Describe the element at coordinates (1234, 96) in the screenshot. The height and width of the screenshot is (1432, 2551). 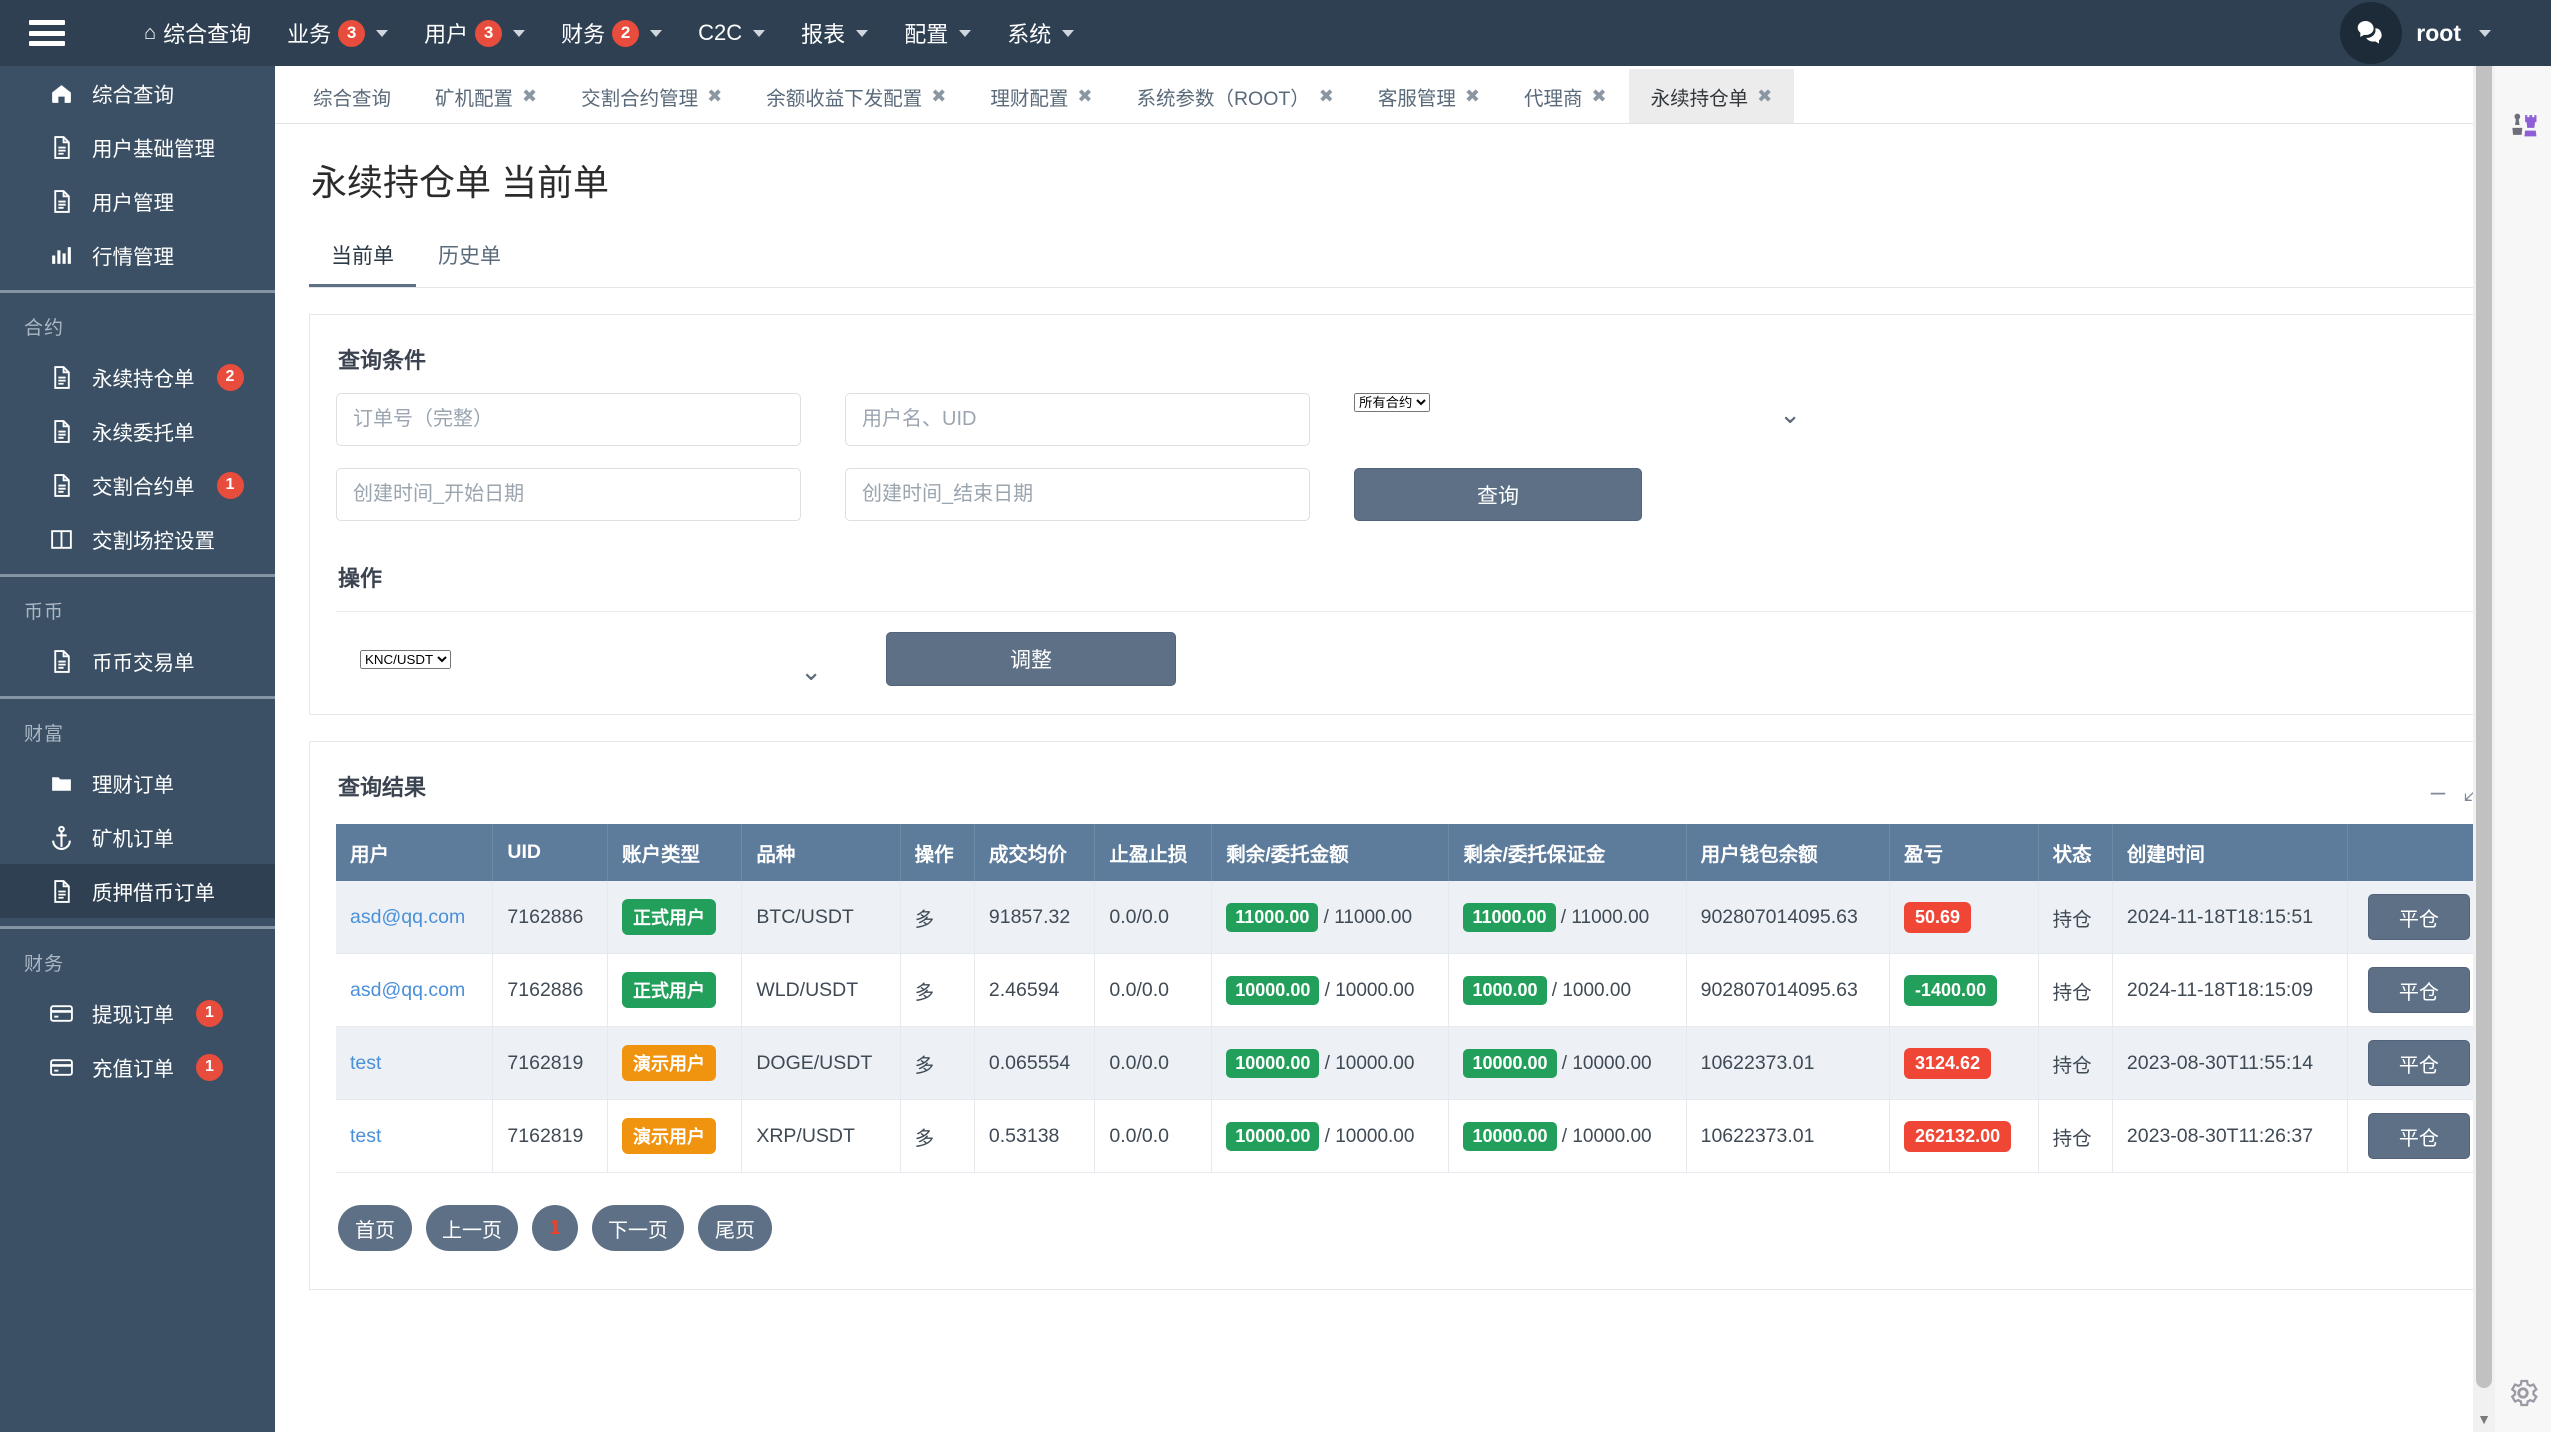
I see `tab-system-parameters-root: 系统参数（ROOT） ✖` at that location.